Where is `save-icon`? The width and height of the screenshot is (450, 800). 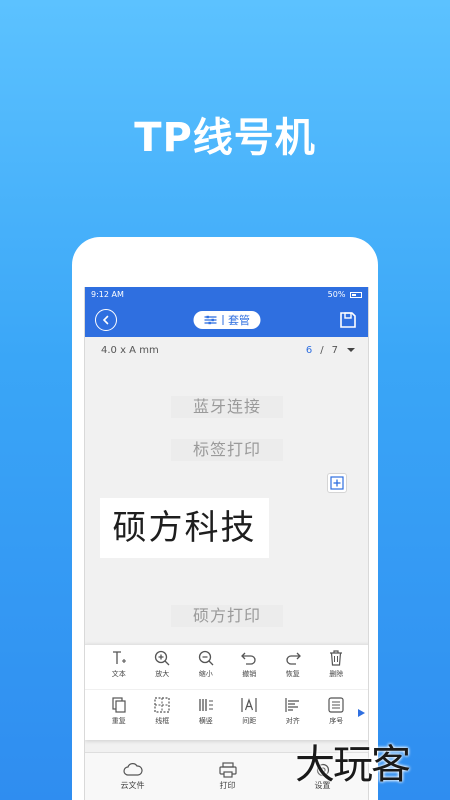
save-icon is located at coordinates (348, 319).